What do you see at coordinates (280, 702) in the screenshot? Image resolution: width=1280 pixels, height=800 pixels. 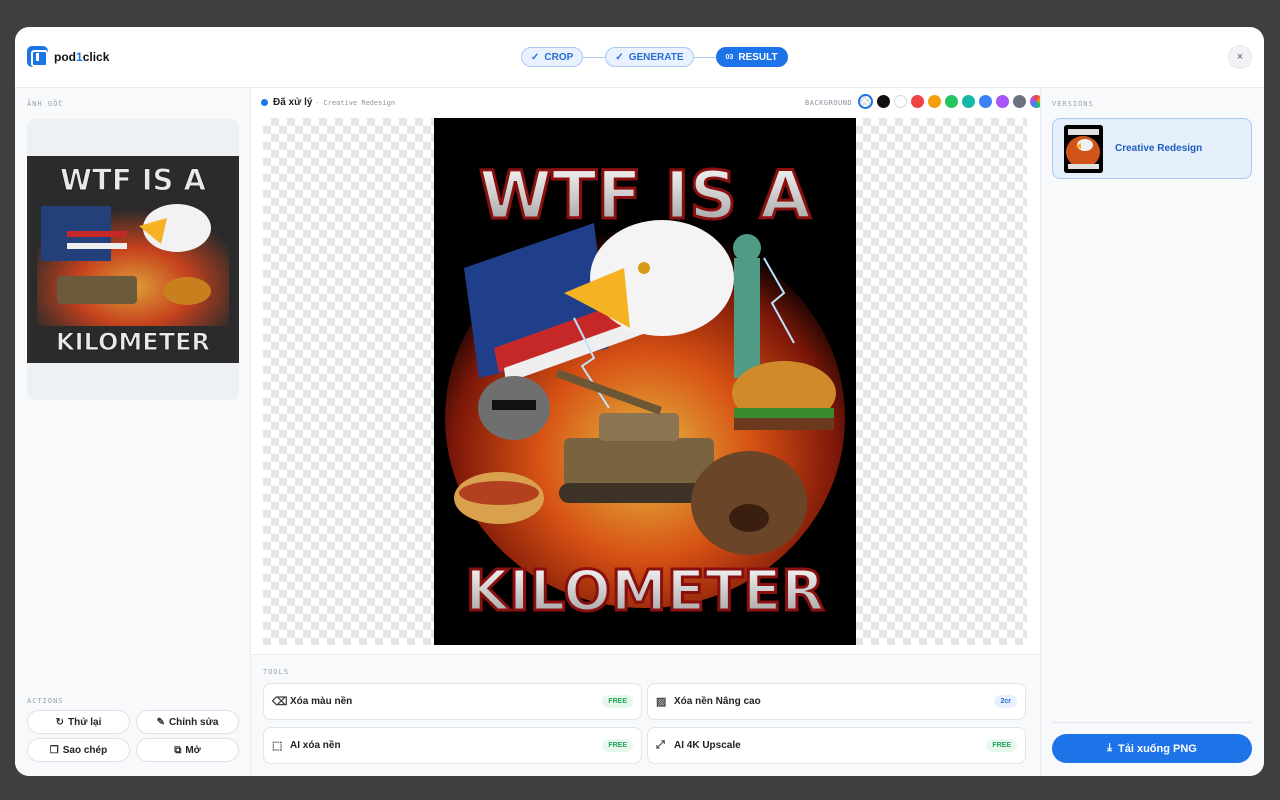 I see `eraser-icon: ⌫` at bounding box center [280, 702].